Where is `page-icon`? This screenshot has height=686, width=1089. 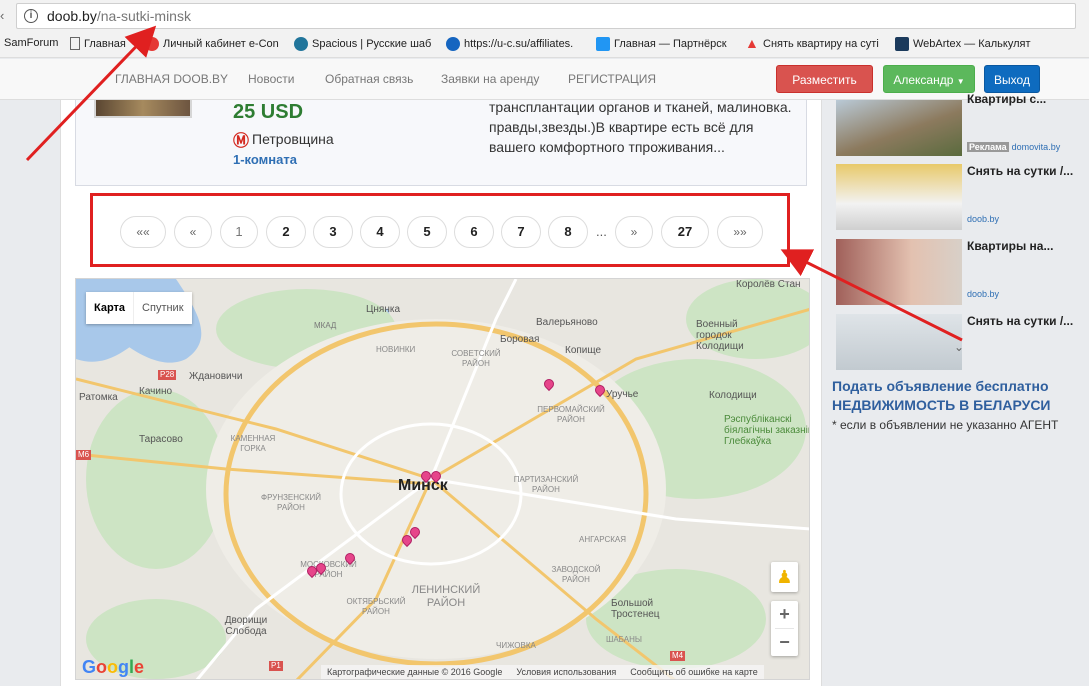
page-icon is located at coordinates (75, 43).